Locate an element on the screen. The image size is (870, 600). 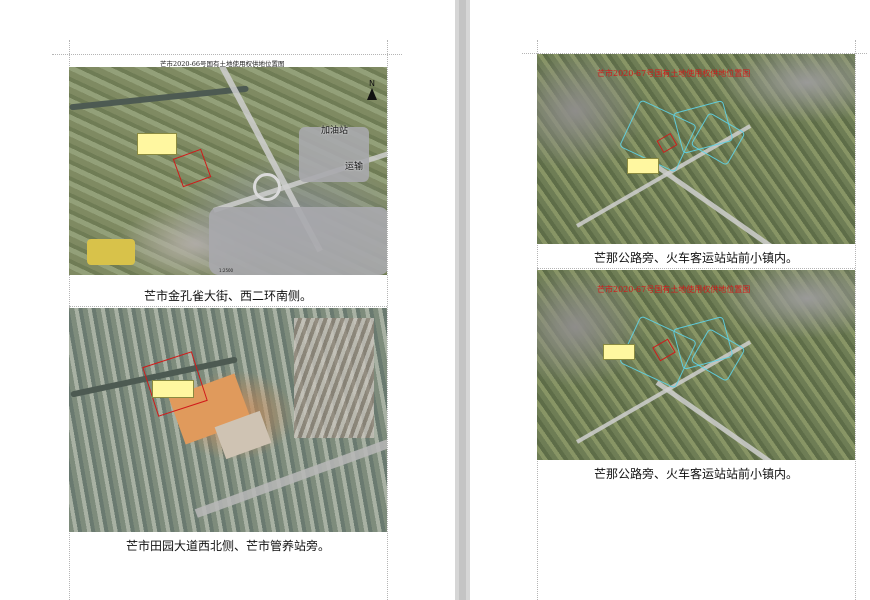
north-arrow-icon: N is located at coordinates (372, 89).